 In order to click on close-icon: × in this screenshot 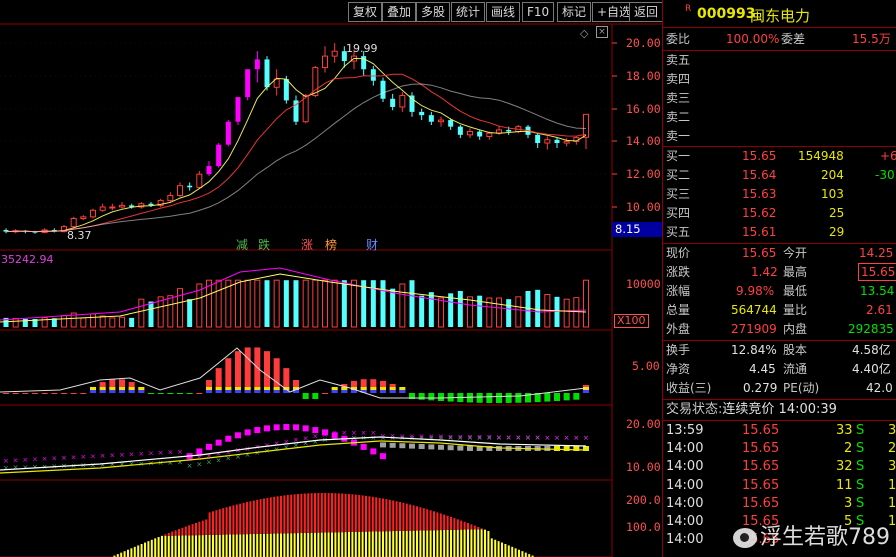, I will do `click(602, 32)`.